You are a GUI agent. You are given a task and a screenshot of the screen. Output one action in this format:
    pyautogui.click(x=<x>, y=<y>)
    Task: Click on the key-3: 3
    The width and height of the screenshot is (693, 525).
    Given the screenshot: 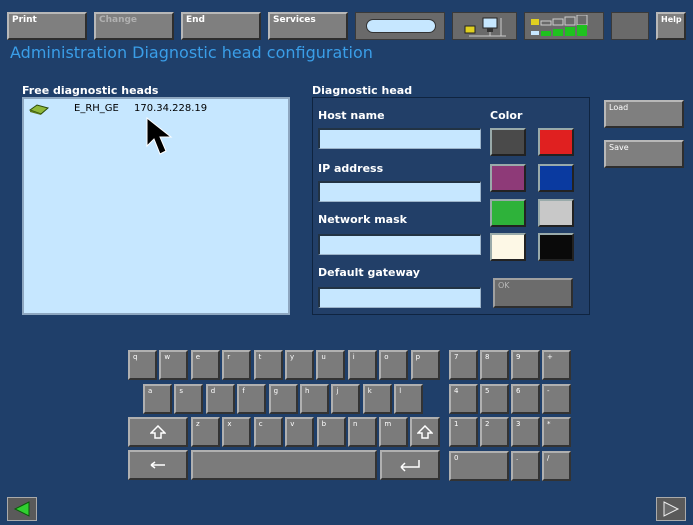 What is the action you would take?
    pyautogui.click(x=525, y=432)
    